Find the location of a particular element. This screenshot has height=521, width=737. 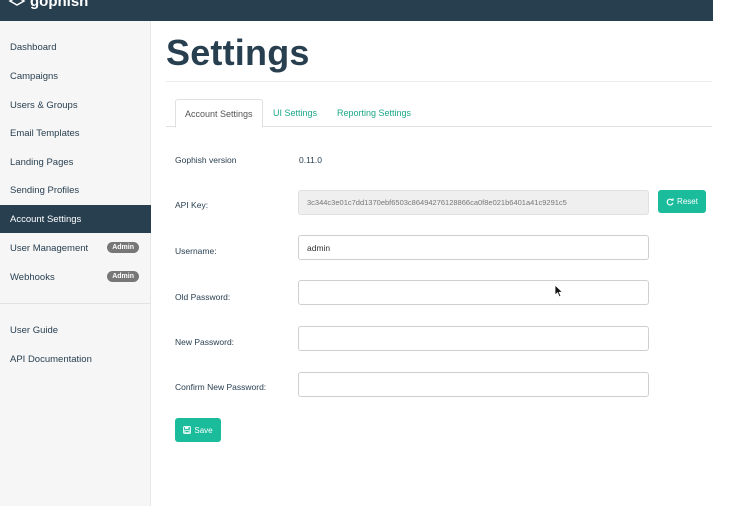

sidebar-item-account-settings: Account Settings is located at coordinates (75, 219).